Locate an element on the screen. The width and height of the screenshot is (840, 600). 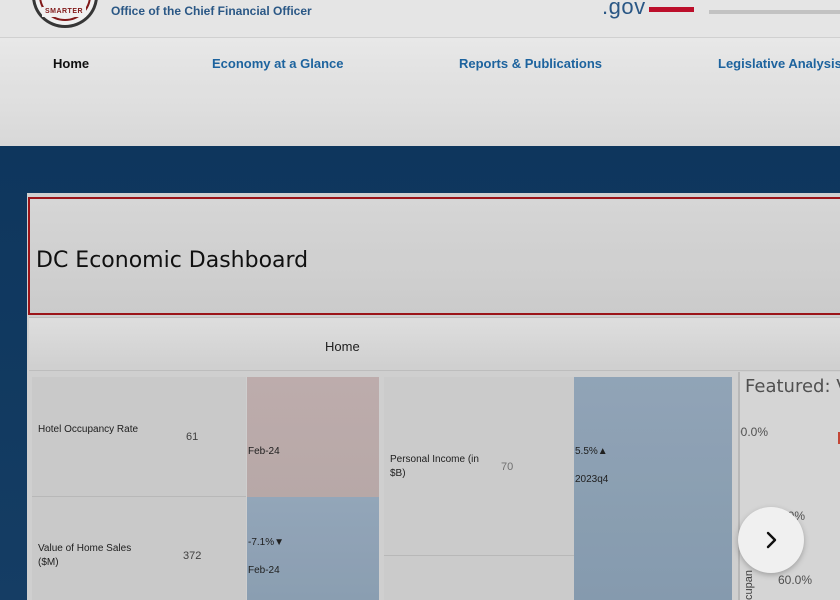
y-tick-label: 60.0% is located at coordinates (795, 580).